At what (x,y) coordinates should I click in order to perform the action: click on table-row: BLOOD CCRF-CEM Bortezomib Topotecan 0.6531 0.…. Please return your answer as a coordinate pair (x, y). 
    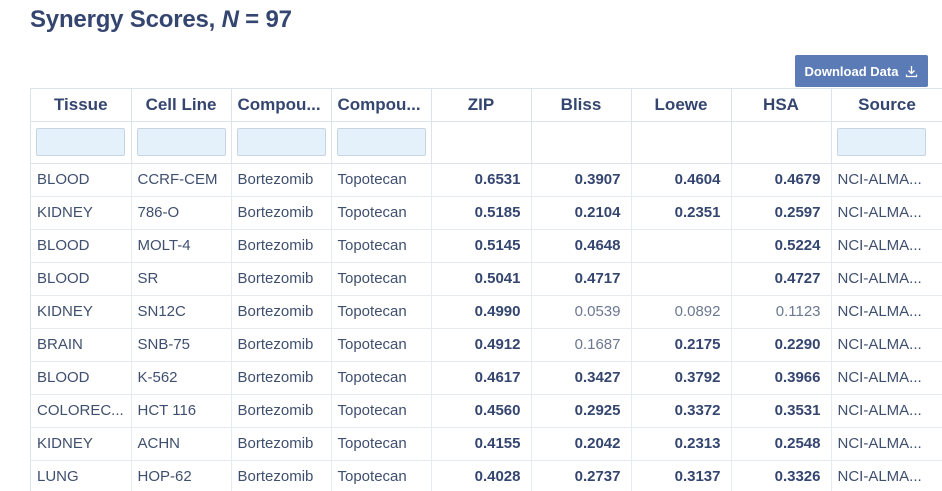
    Looking at the image, I should click on (486, 180).